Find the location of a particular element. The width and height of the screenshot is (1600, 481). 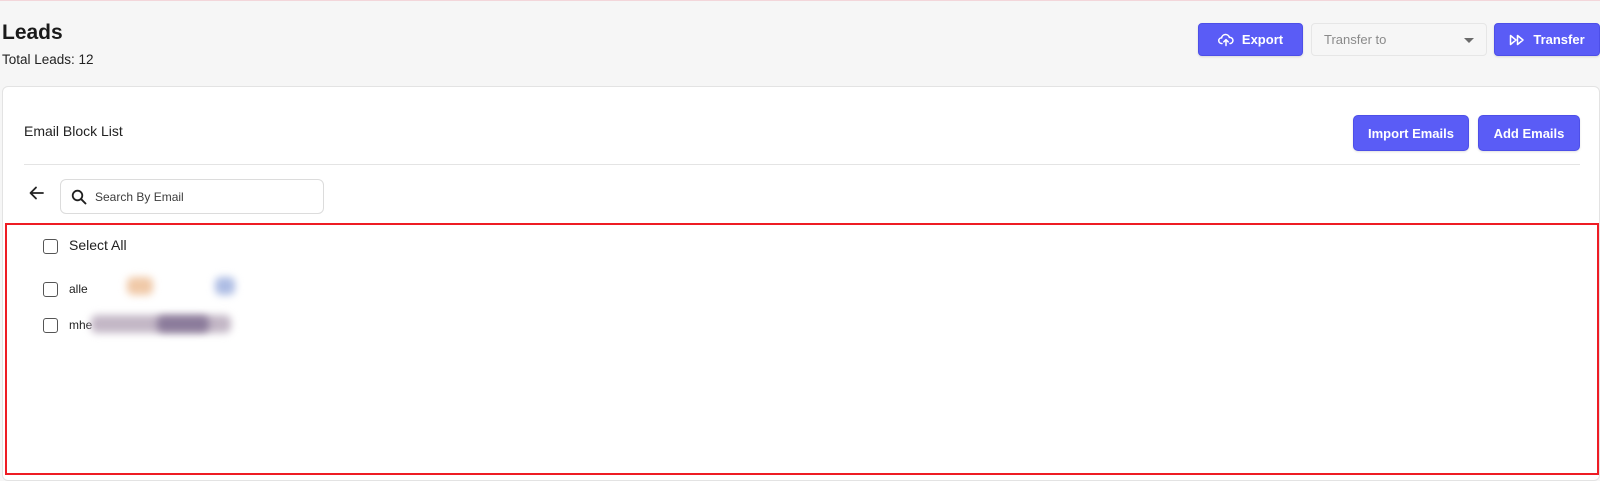

search-field is located at coordinates (192, 196).